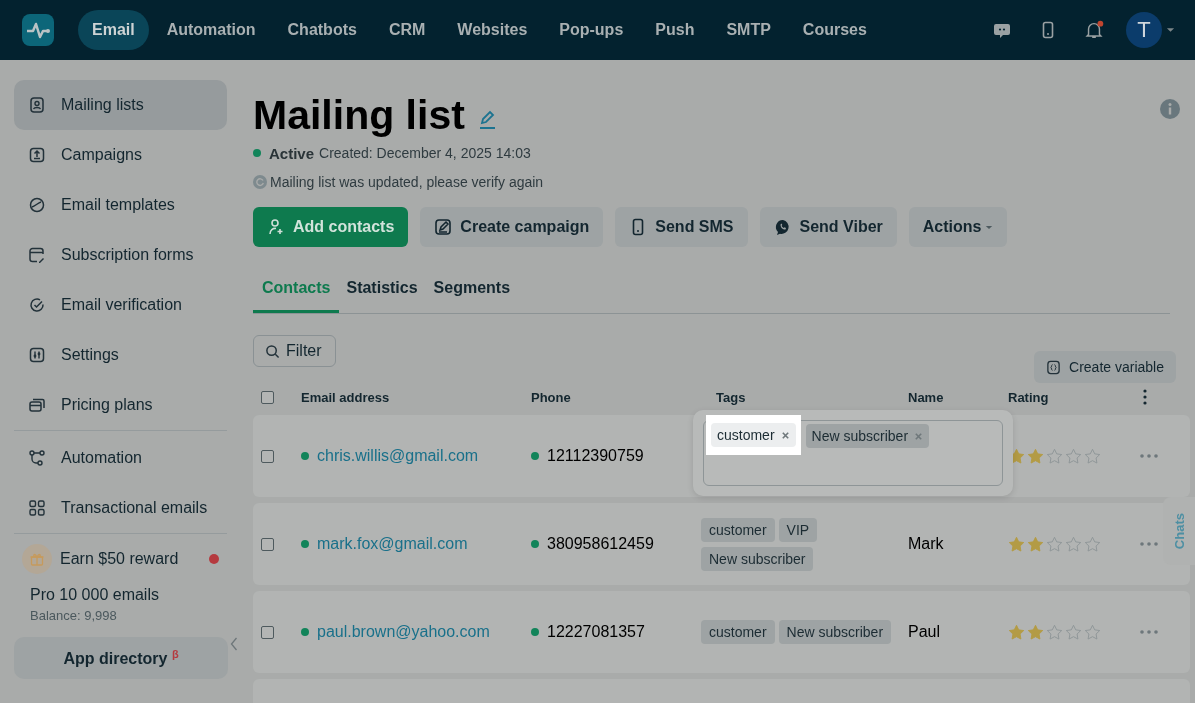  I want to click on column-header: Email address, so click(346, 397).